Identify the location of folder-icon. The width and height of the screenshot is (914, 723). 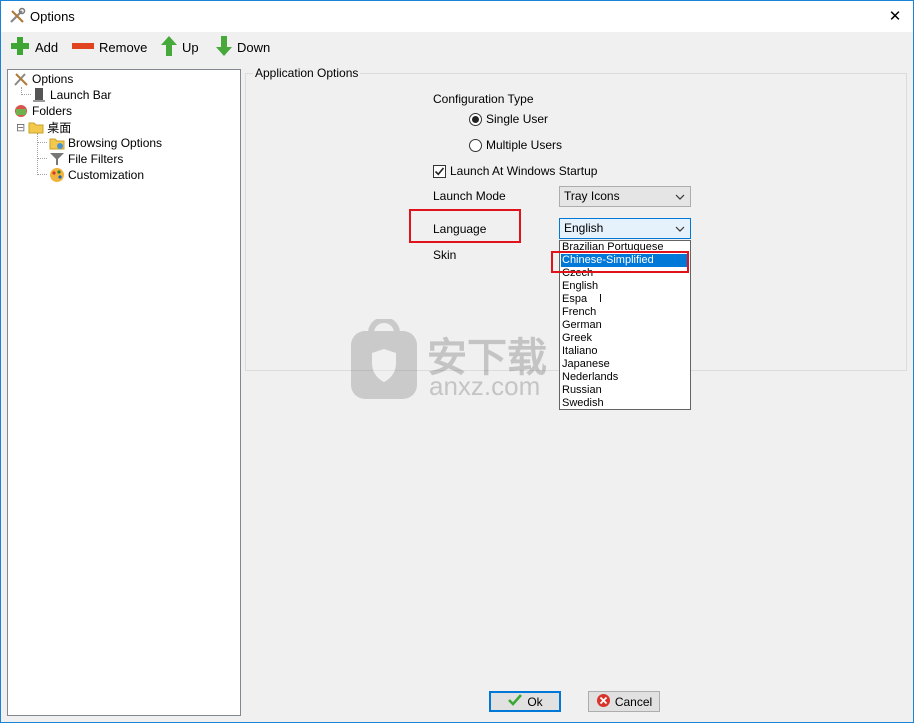
(36, 127).